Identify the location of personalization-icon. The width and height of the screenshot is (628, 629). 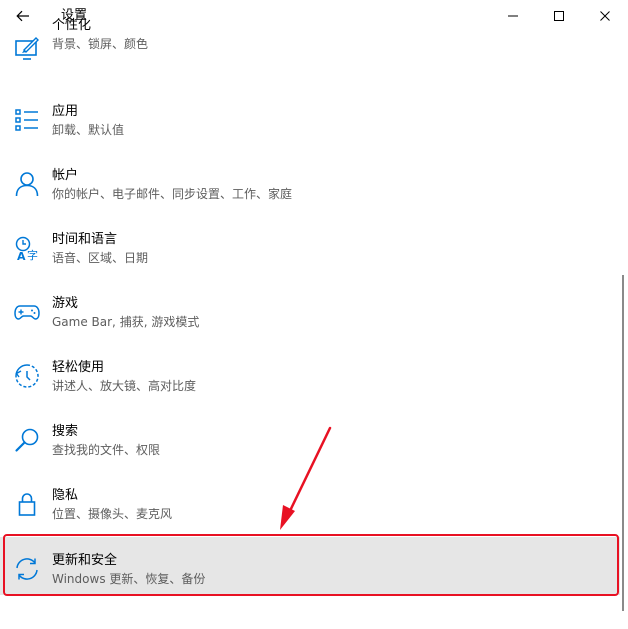
(27, 48).